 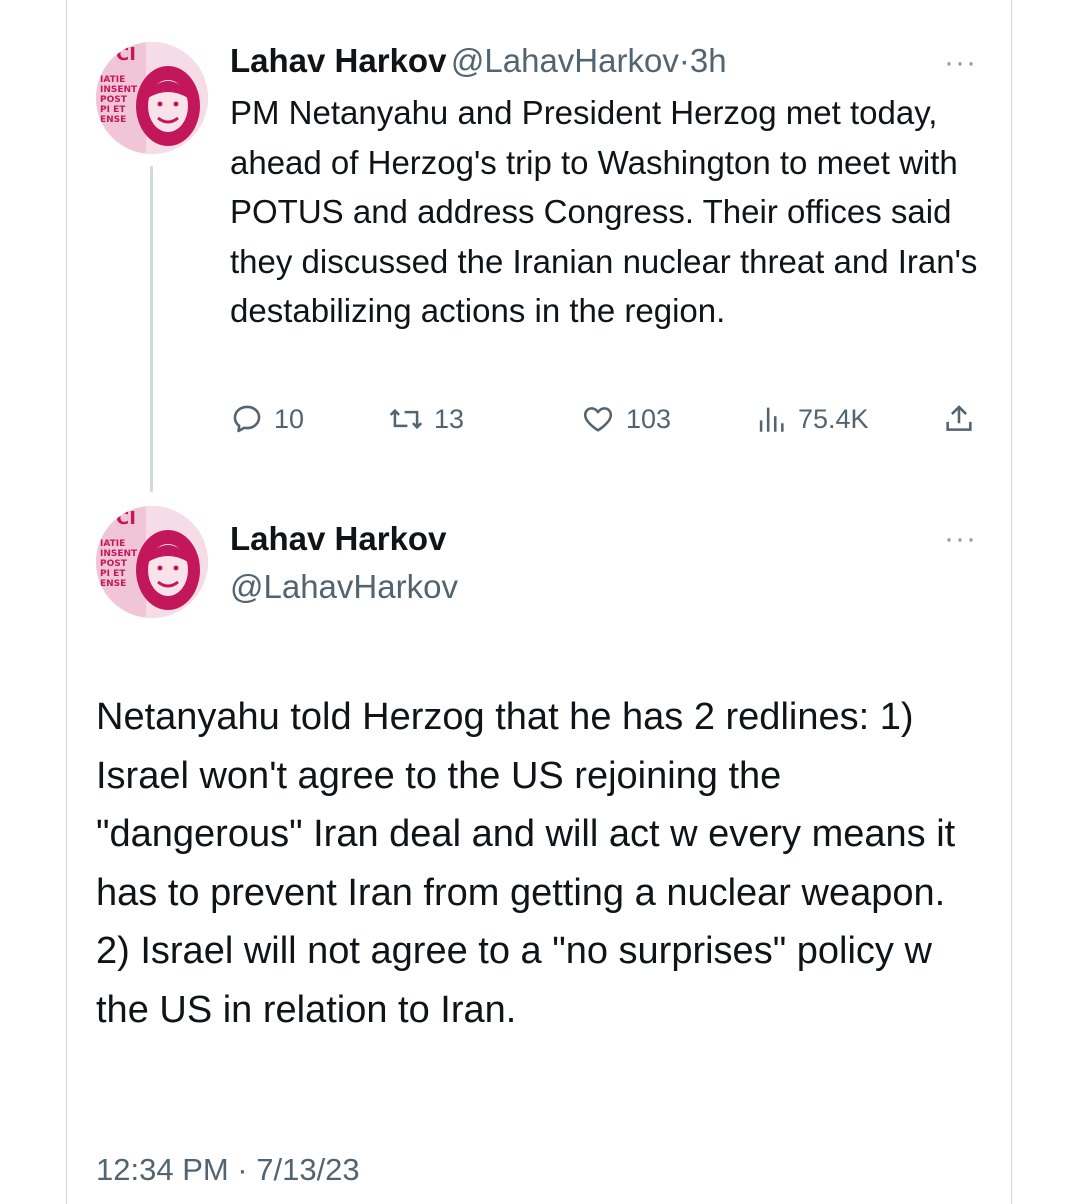 I want to click on tweet-timestamp: 12:34 PM · 7/13/23, so click(x=228, y=1170).